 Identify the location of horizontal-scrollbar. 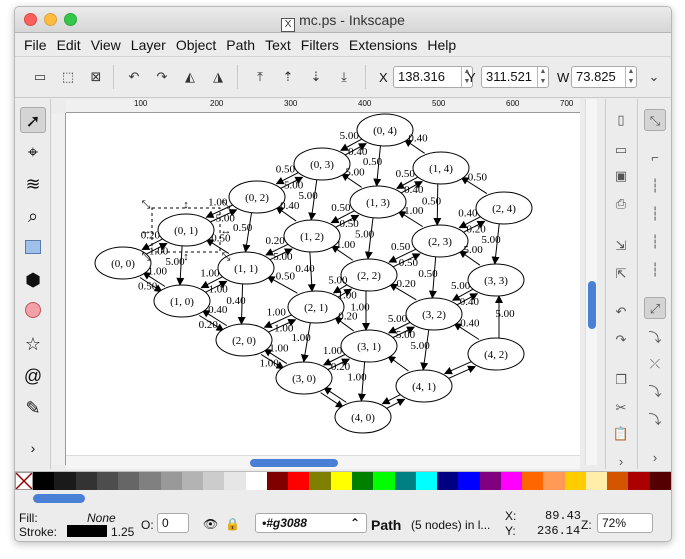
(323, 462).